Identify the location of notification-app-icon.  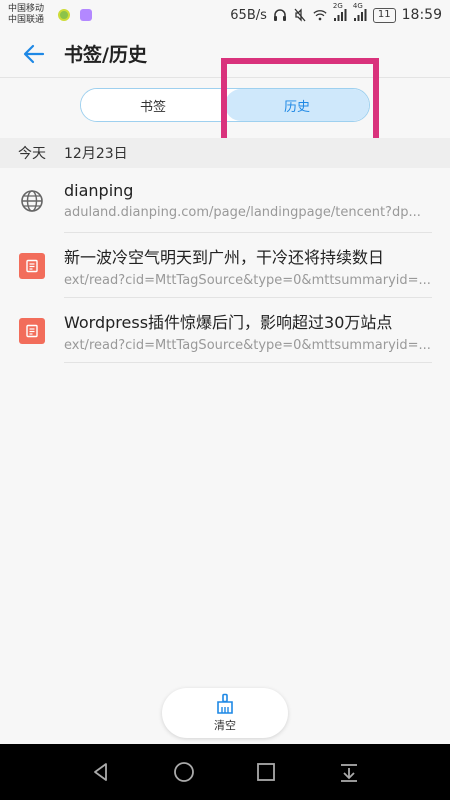
(64, 15).